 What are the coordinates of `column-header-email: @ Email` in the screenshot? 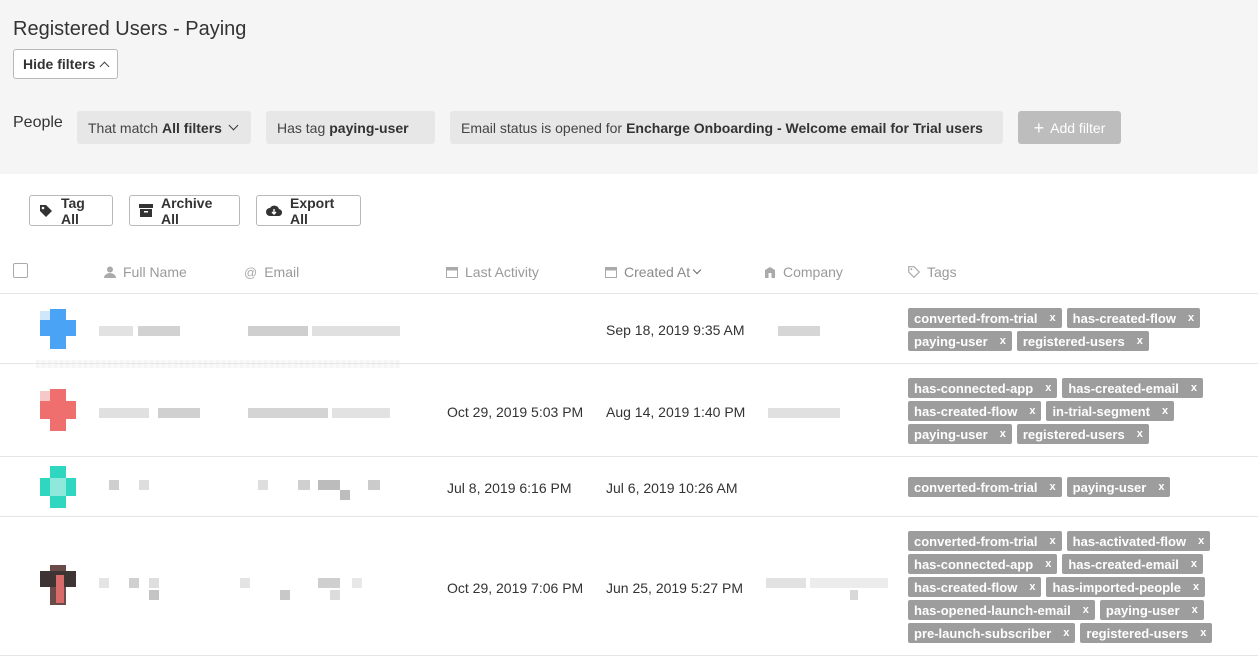 It's located at (271, 272).